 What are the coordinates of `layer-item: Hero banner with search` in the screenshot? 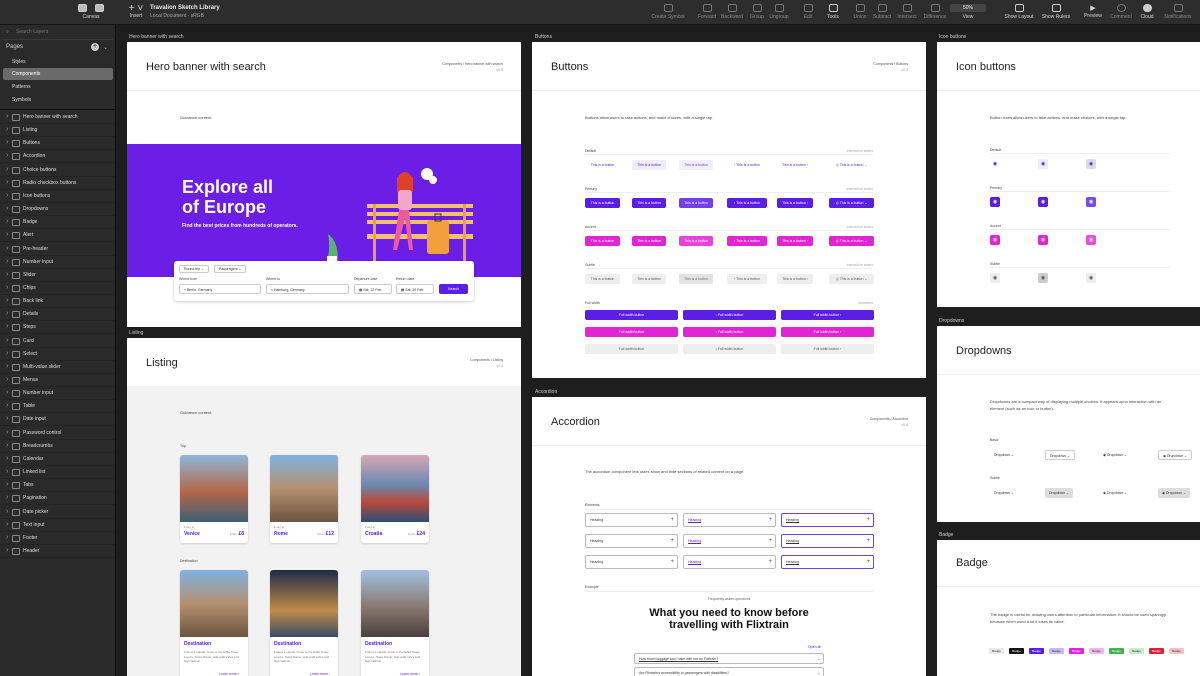 It's located at (57, 117).